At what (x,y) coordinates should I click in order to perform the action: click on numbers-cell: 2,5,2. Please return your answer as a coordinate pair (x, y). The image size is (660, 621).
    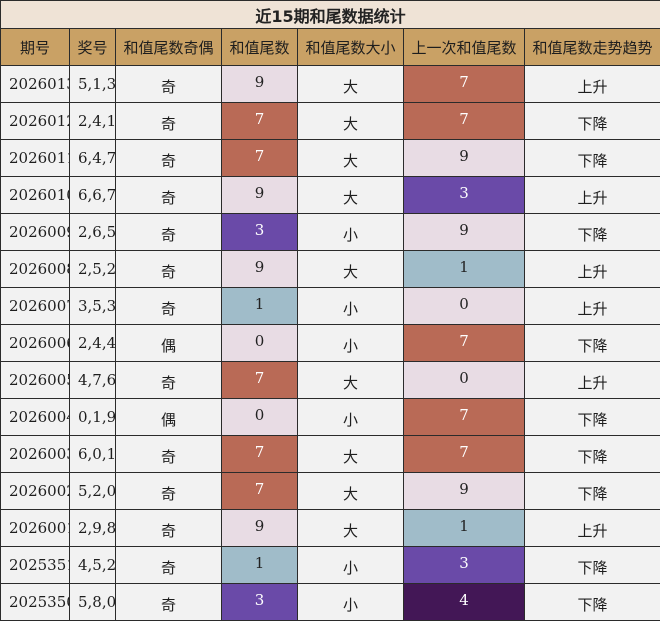
    Looking at the image, I should click on (93, 269).